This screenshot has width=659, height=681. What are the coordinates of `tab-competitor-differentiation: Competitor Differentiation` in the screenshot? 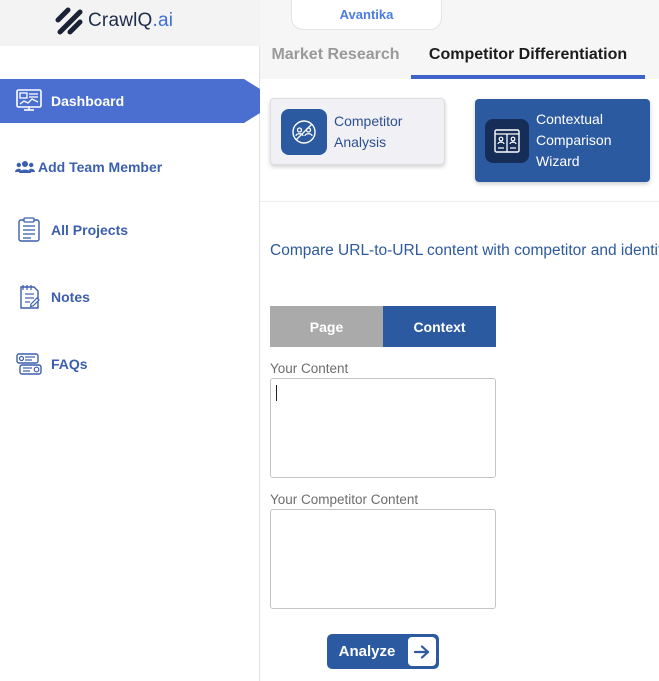 It's located at (528, 55).